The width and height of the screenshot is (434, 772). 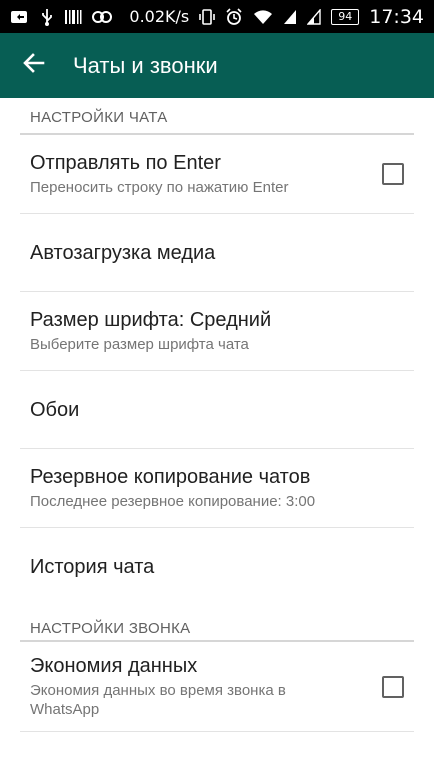 What do you see at coordinates (276, 17) in the screenshot?
I see `status-bar-right: 0.02K/s 94 17:34` at bounding box center [276, 17].